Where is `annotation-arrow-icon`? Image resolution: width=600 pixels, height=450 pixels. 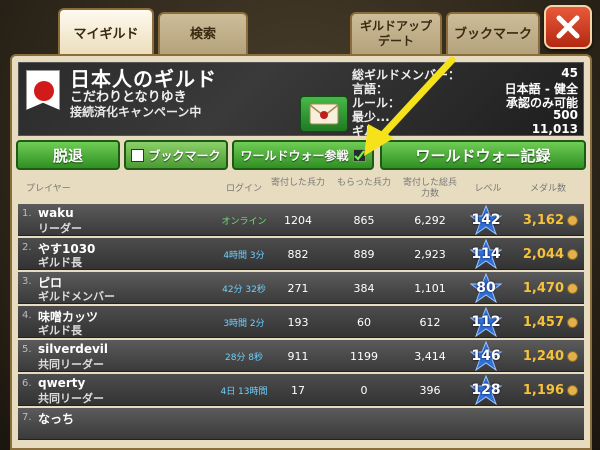
annotation-arrow-icon is located at coordinates (410, 106).